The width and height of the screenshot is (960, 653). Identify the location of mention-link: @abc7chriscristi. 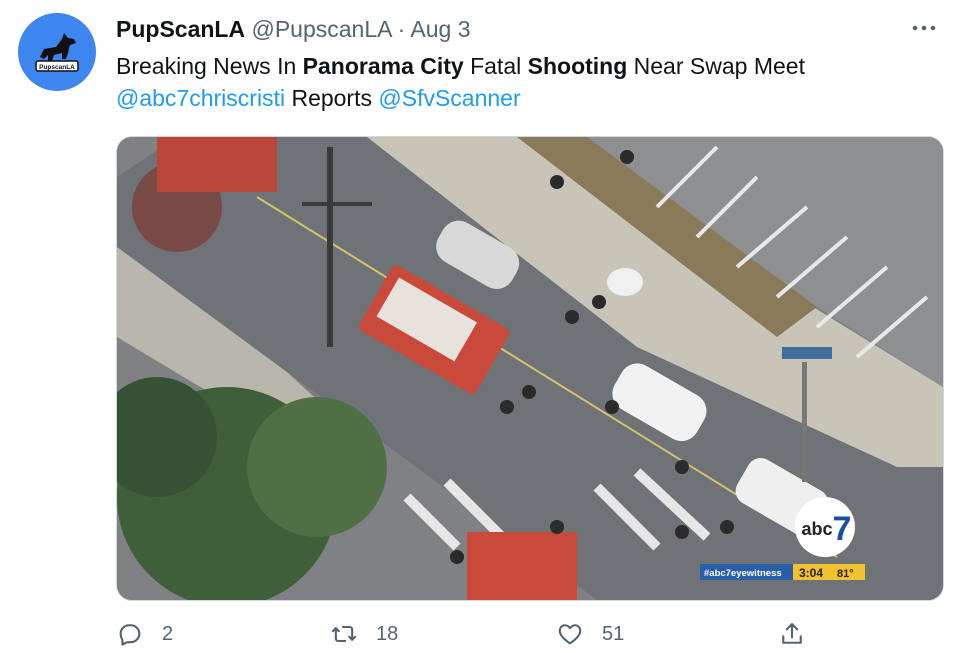
(200, 98).